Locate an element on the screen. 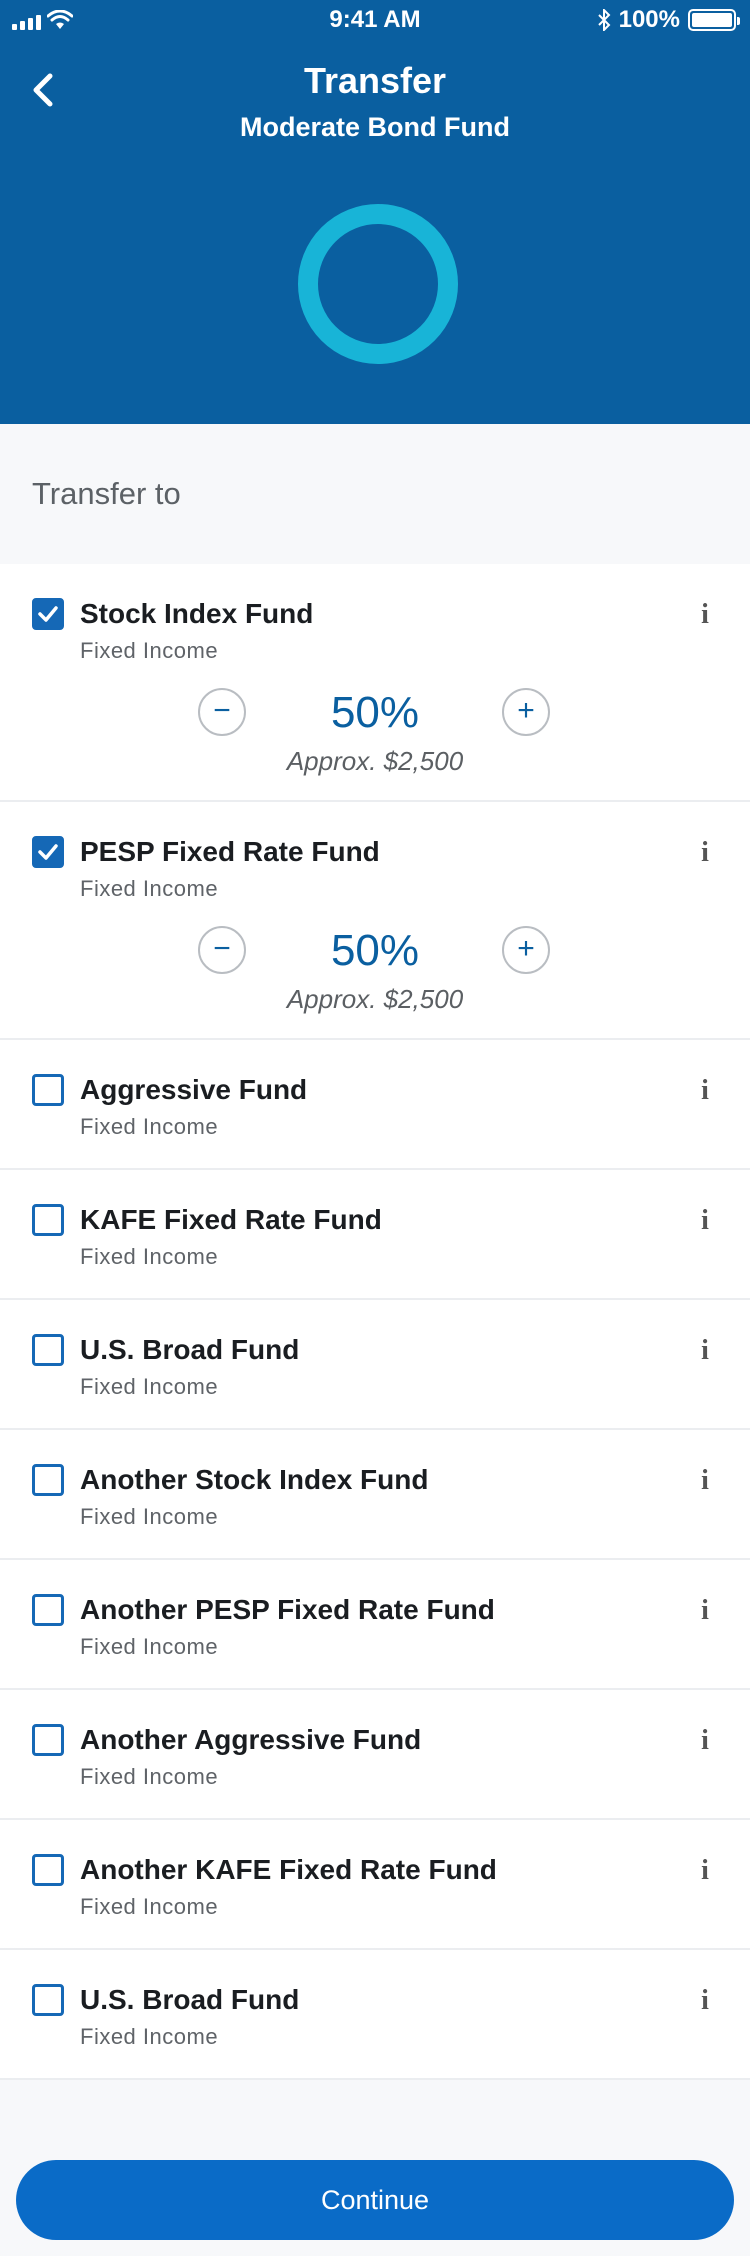  fund-name: Aggressive Fund is located at coordinates (194, 1089).